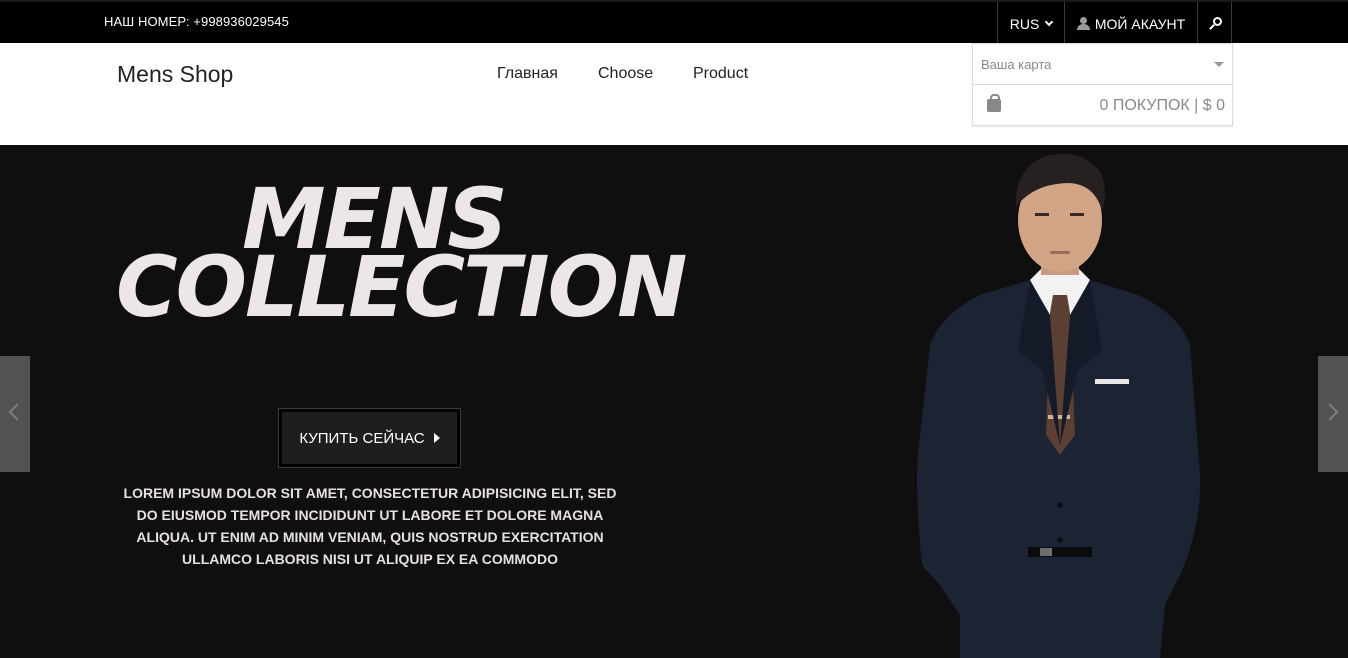 The height and width of the screenshot is (658, 1348). Describe the element at coordinates (401, 287) in the screenshot. I see `hero-title-line2: COLLECTION` at that location.